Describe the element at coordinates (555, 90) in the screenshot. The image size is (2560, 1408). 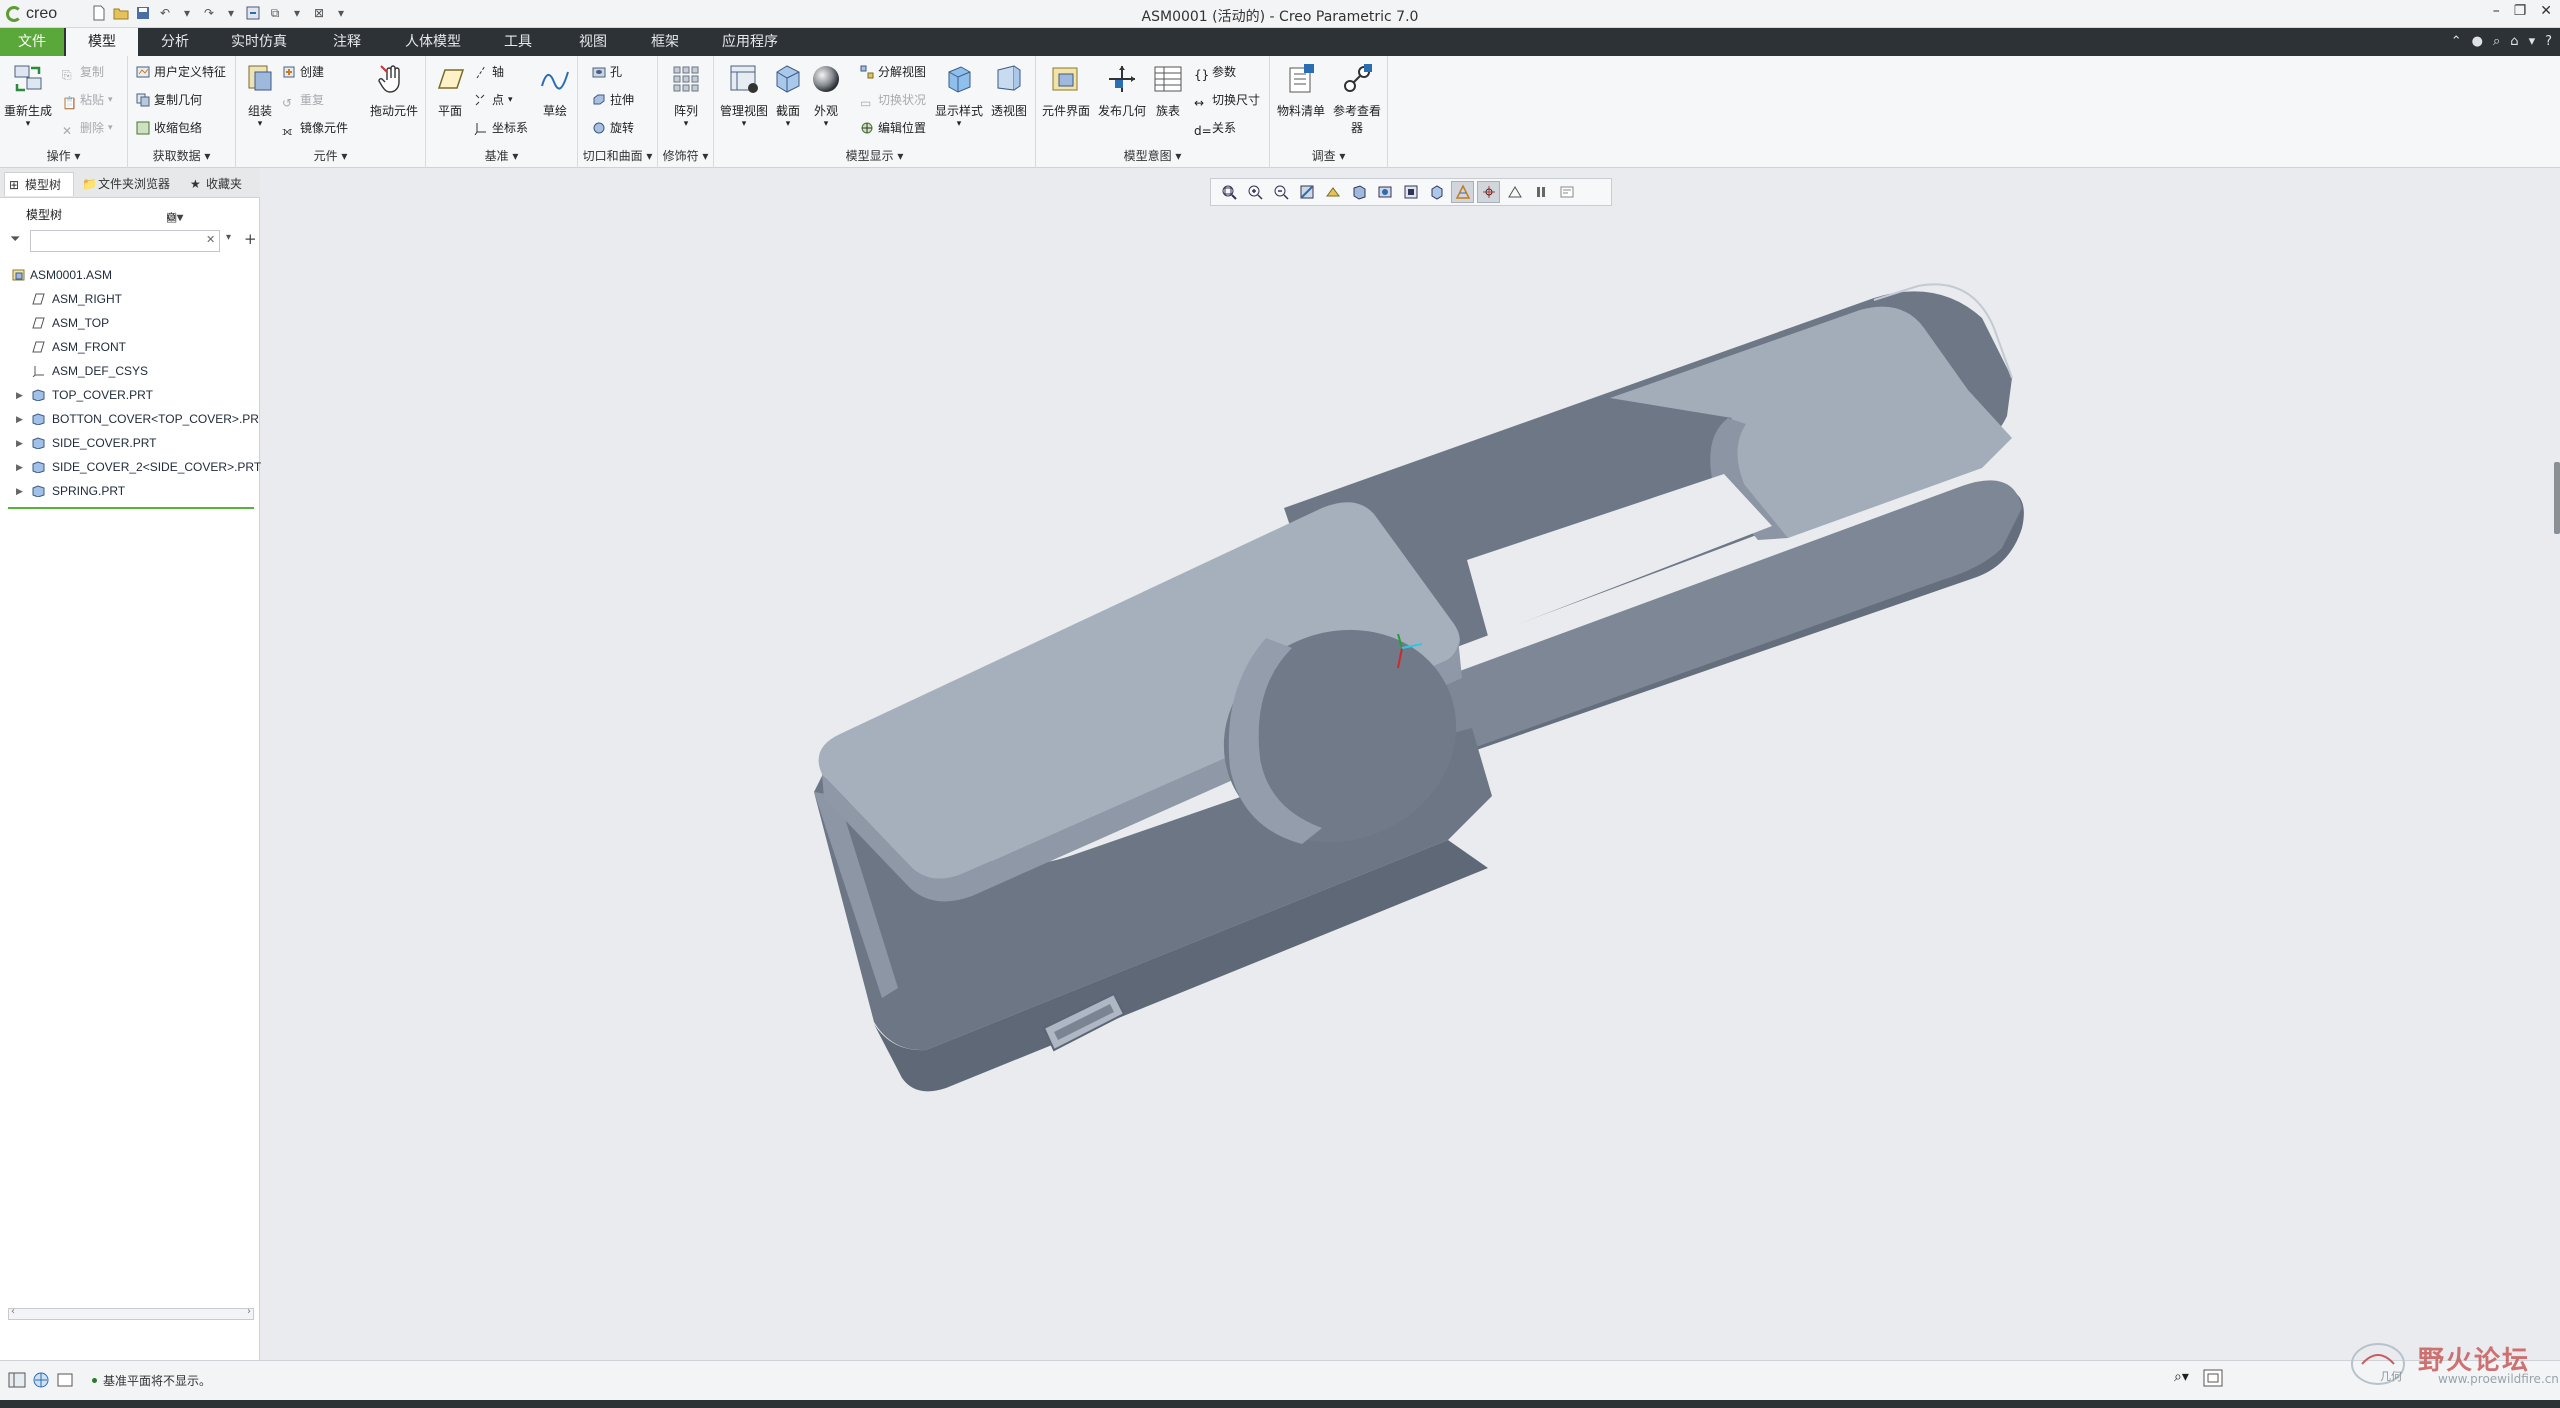
I see `sketch-button: 草绘` at that location.